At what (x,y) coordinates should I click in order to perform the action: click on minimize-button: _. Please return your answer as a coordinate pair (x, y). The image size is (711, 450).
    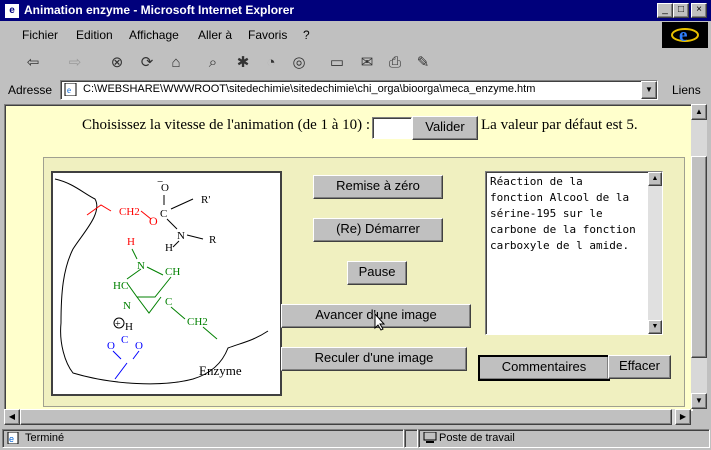
    Looking at the image, I should click on (665, 10).